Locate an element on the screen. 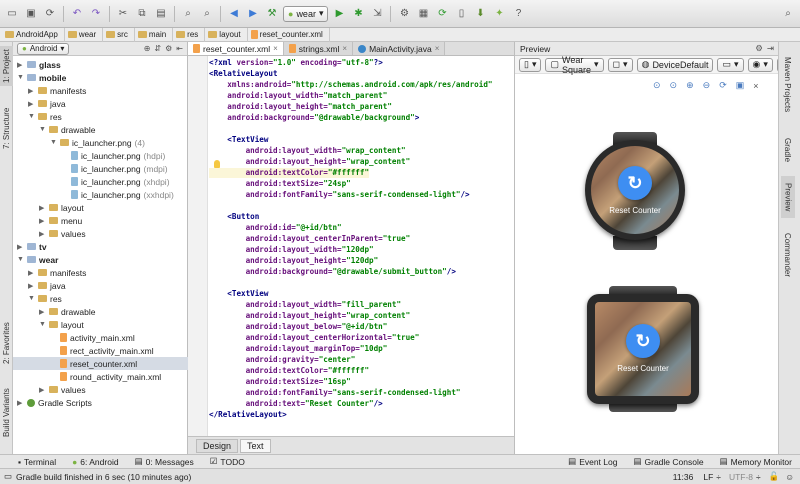 The image size is (800, 484). project-view-select: ● Android ▾ is located at coordinates (43, 48).